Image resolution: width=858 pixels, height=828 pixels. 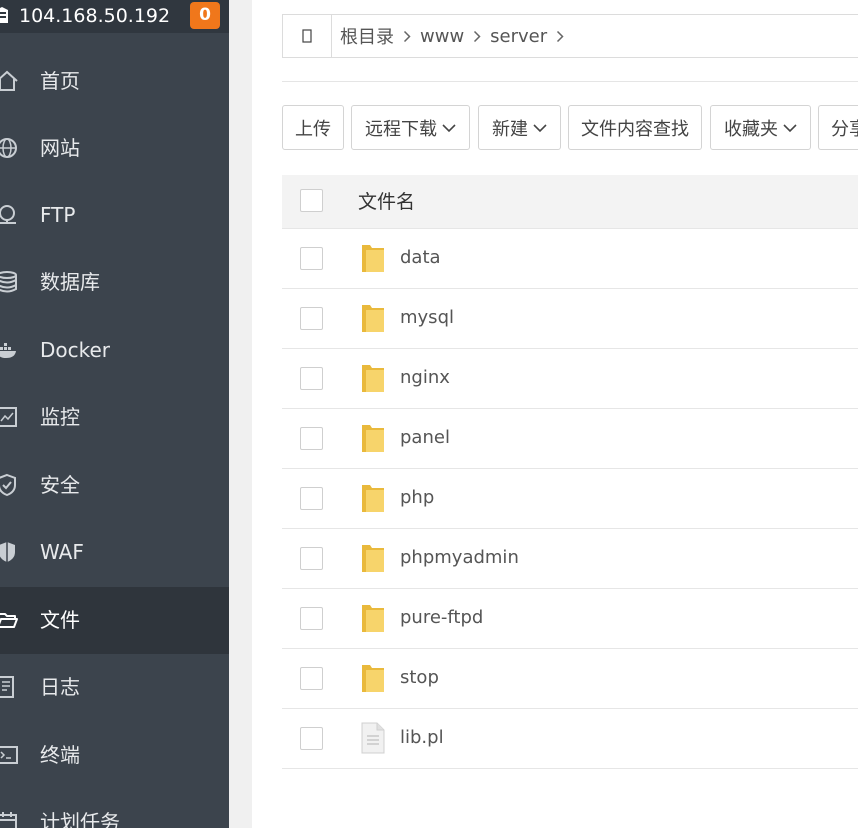 What do you see at coordinates (114, 350) in the screenshot?
I see `sidebar-item-docker: Docker` at bounding box center [114, 350].